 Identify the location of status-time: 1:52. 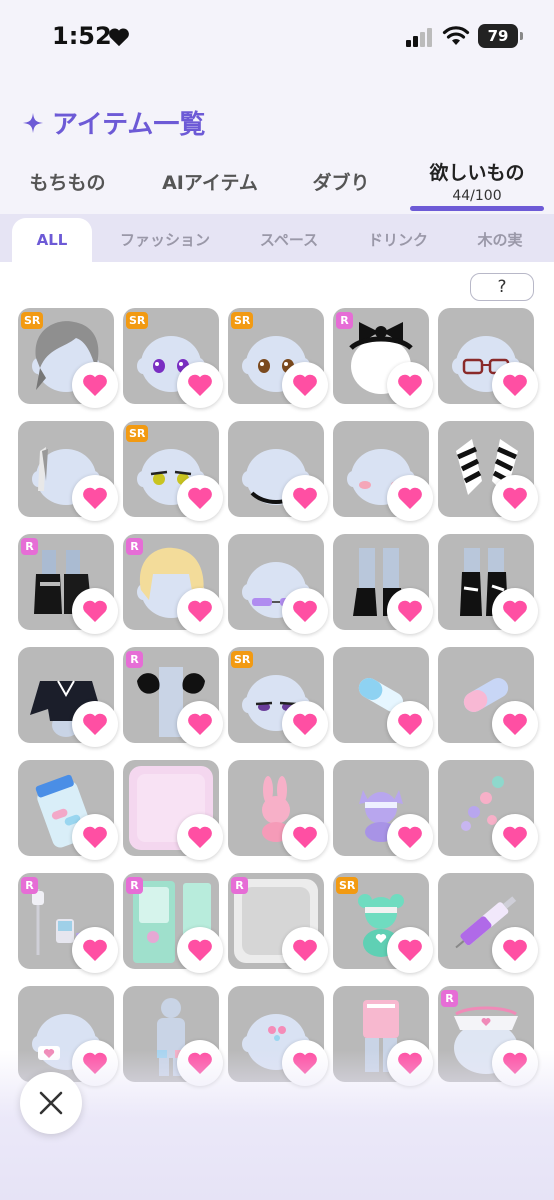
(82, 36).